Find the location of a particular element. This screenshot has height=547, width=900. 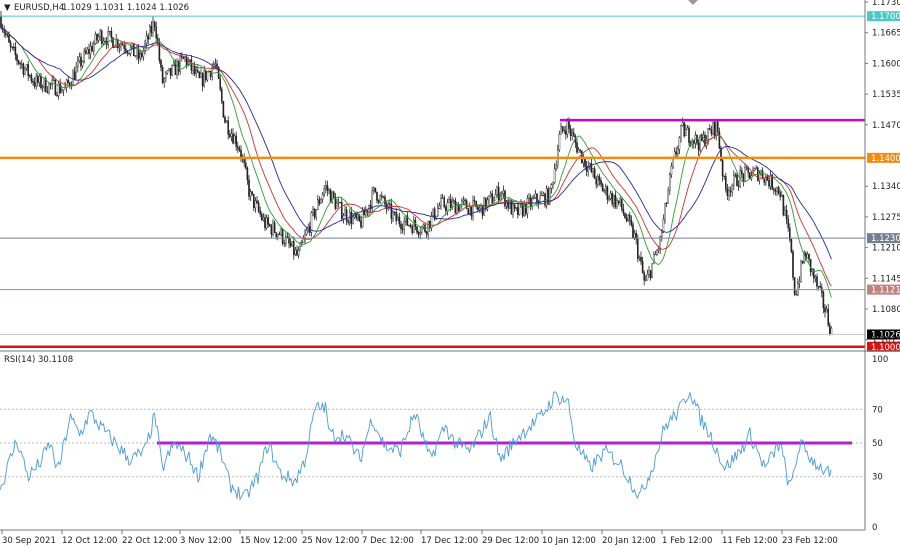

price-tick-label: 1.1535 is located at coordinates (886, 95).